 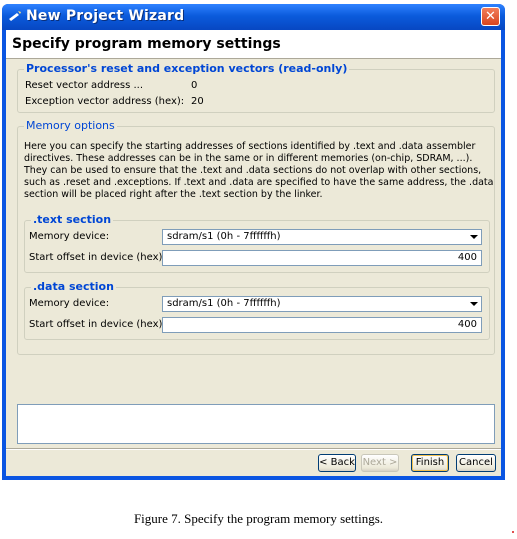 What do you see at coordinates (70, 125) in the screenshot?
I see `memory-options-legend: Memory options` at bounding box center [70, 125].